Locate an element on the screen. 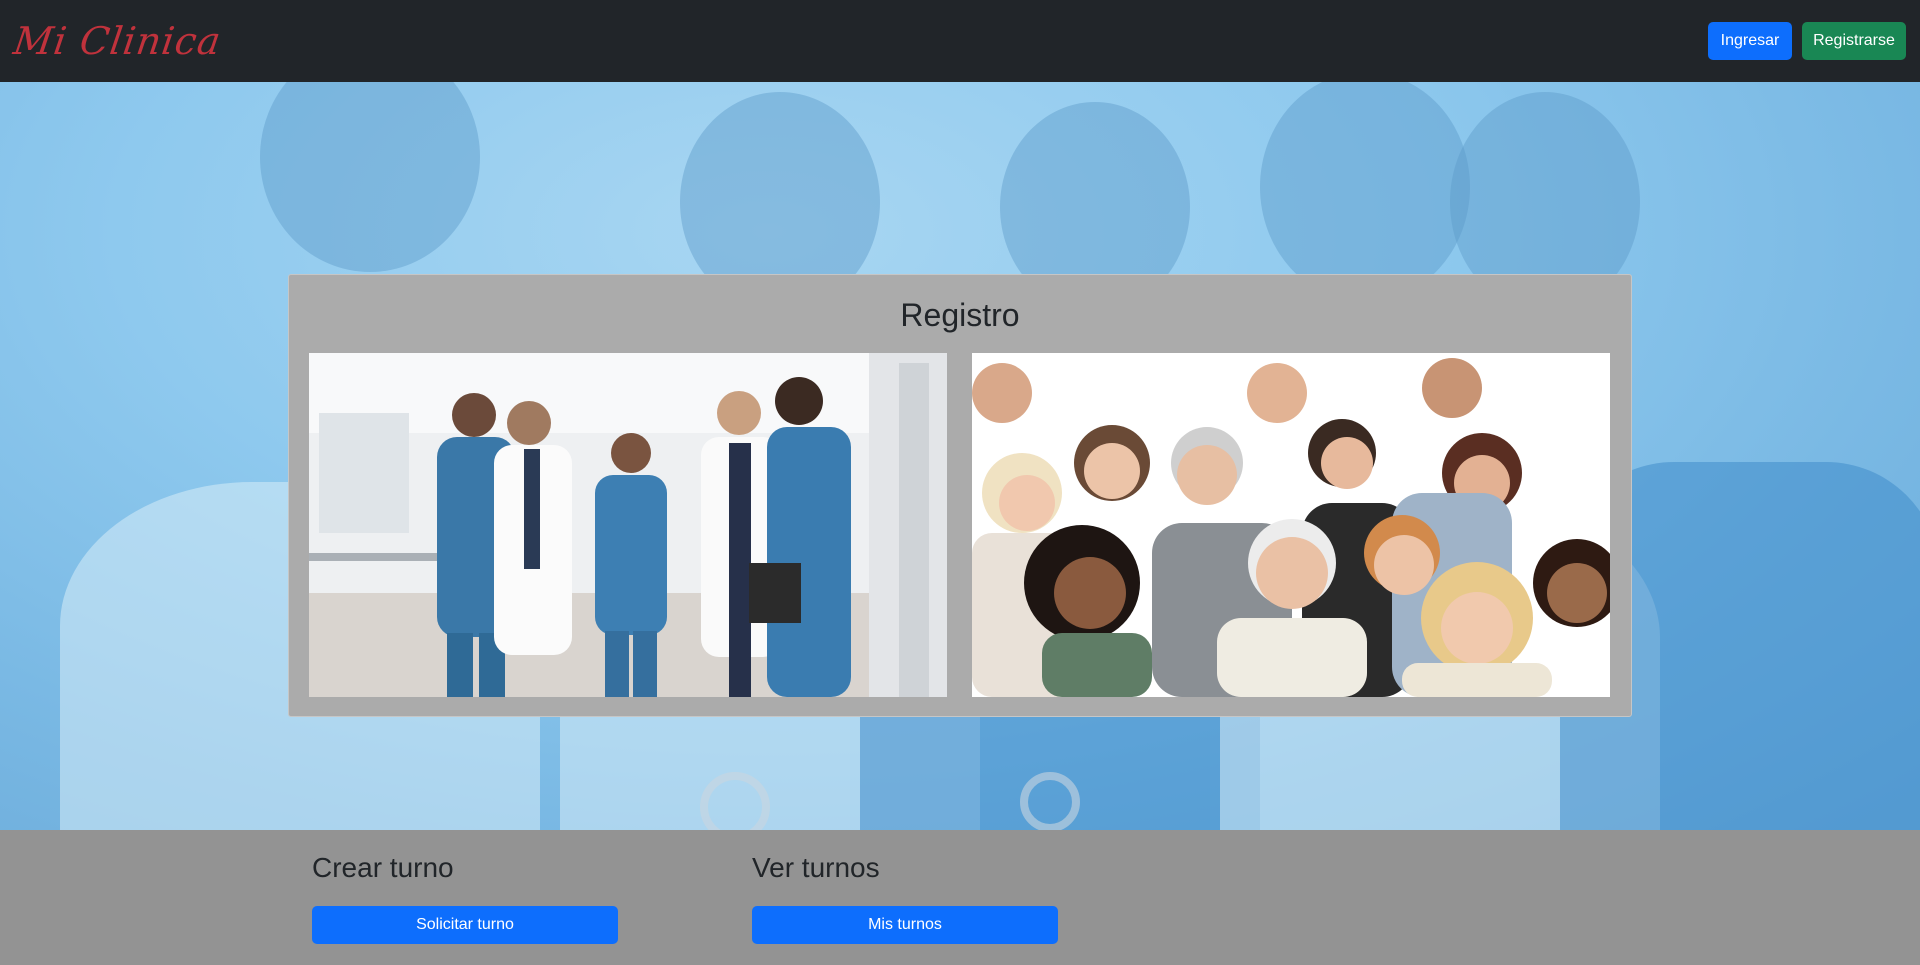 The image size is (1920, 965). create-appointment-card: Crear turno Solicitar turno is located at coordinates (465, 898).